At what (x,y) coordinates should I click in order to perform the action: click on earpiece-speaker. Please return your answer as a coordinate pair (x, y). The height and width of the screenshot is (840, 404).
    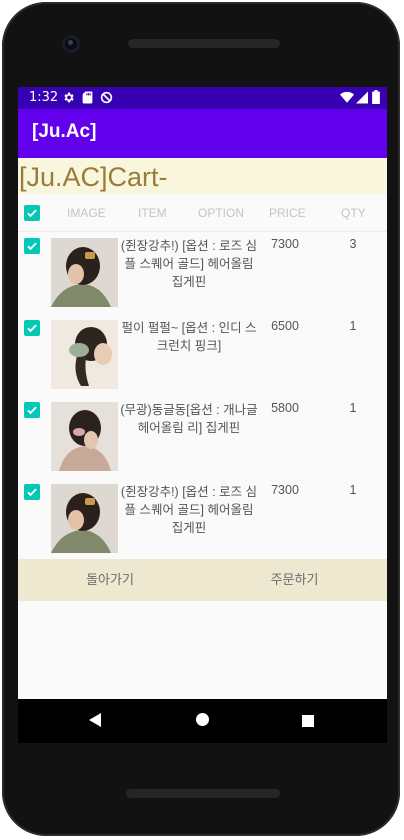
    Looking at the image, I should click on (204, 43).